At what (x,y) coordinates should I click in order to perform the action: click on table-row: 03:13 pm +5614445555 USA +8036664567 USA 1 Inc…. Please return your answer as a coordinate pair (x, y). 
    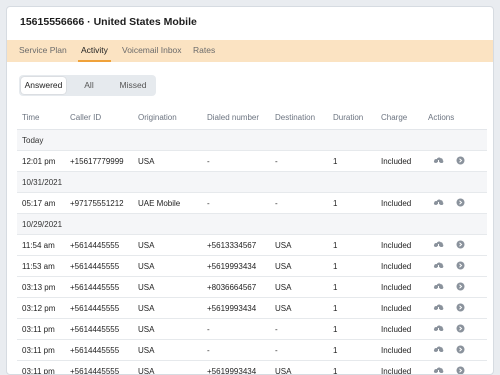
    Looking at the image, I should click on (252, 287).